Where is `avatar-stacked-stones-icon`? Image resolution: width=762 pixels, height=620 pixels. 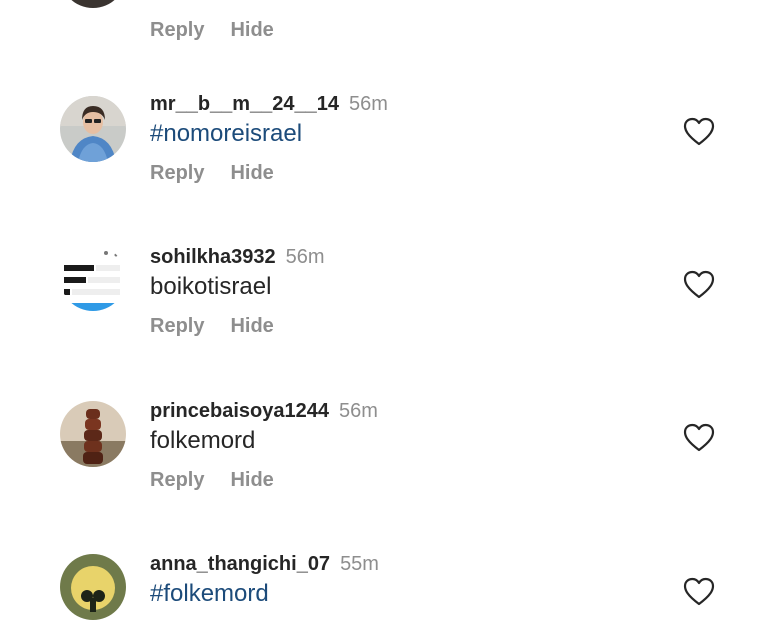
avatar-stacked-stones-icon is located at coordinates (93, 434).